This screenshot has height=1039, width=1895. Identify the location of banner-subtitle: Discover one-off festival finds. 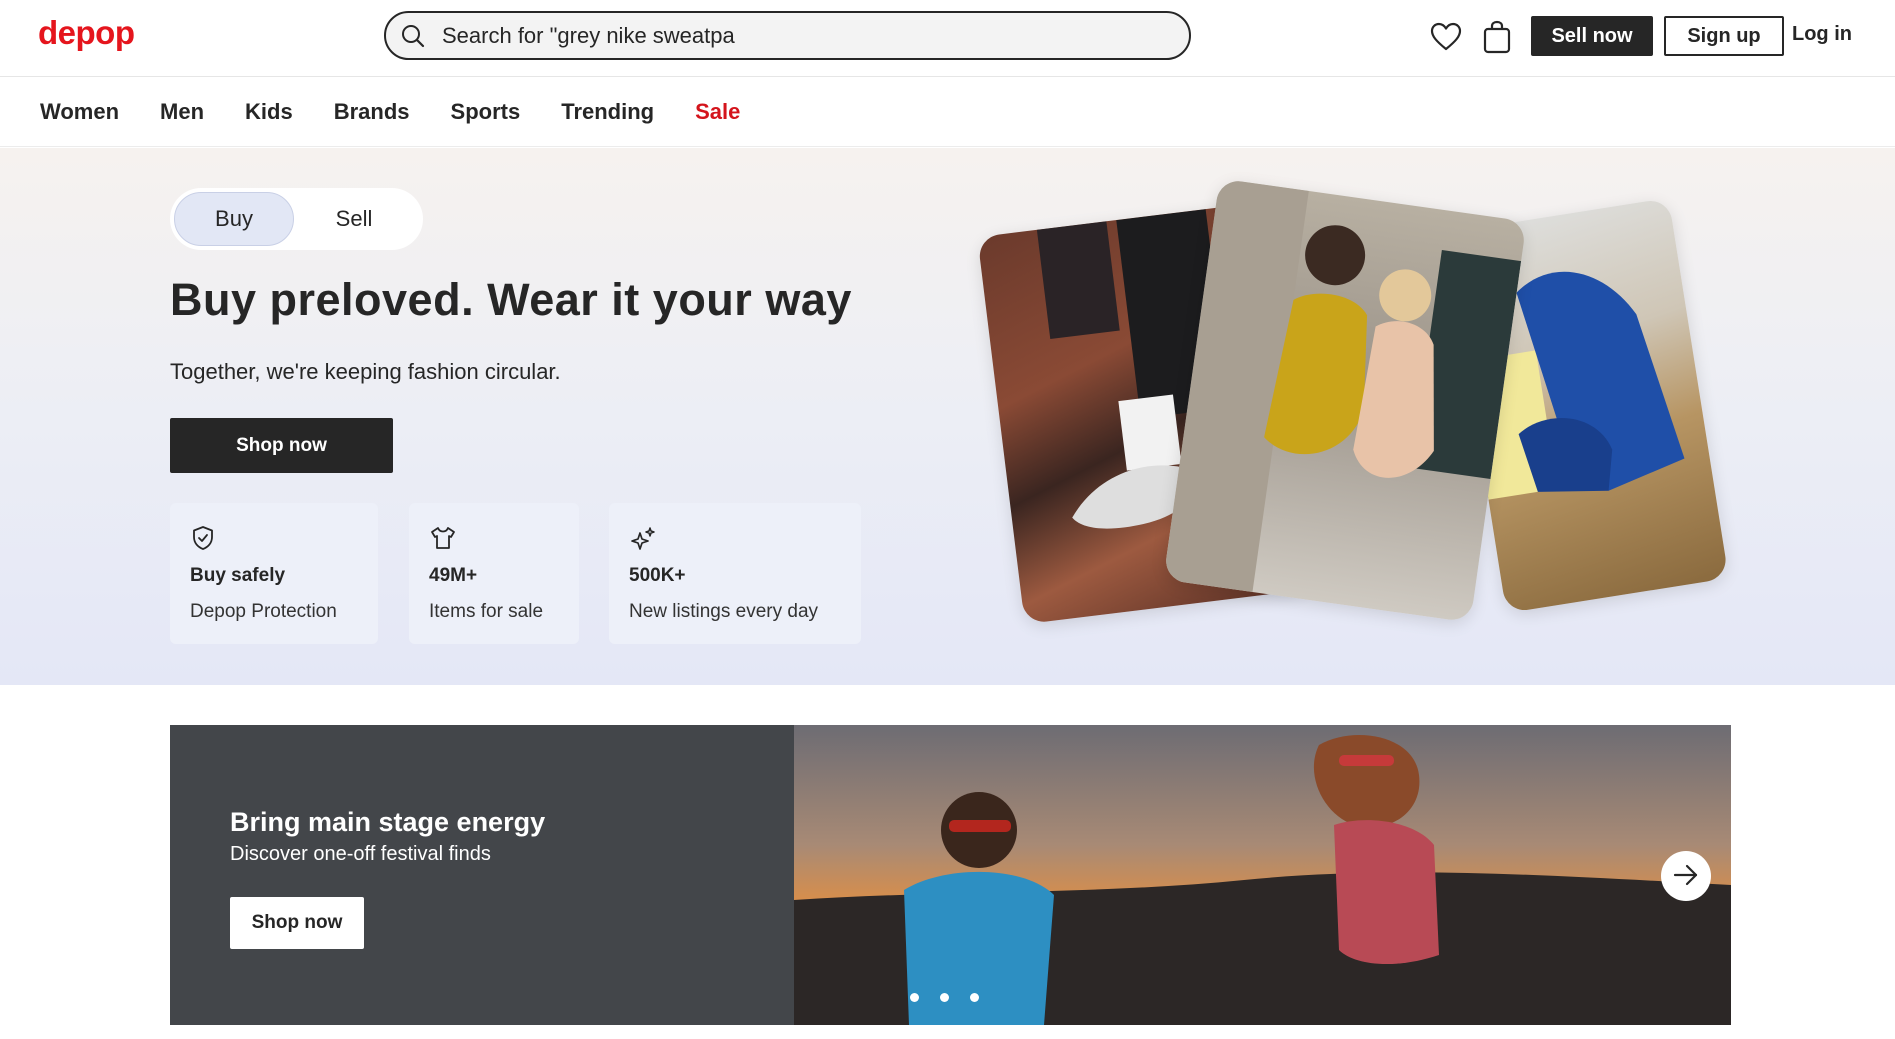
(360, 854).